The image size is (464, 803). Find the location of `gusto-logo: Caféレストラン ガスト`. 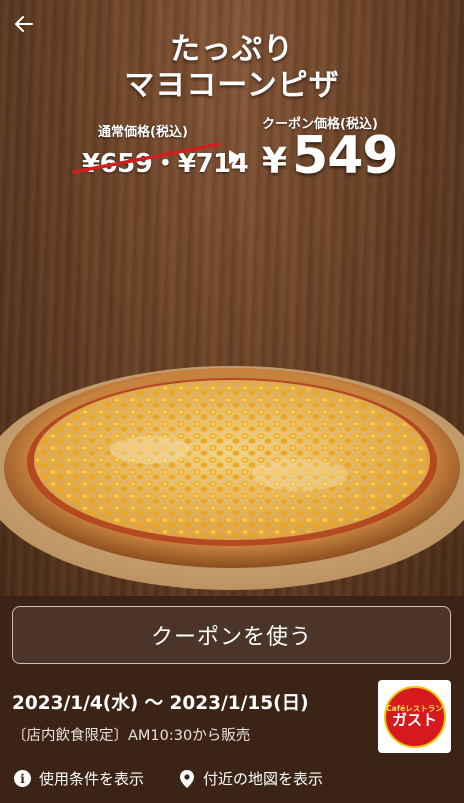

gusto-logo: Caféレストラン ガスト is located at coordinates (414, 716).